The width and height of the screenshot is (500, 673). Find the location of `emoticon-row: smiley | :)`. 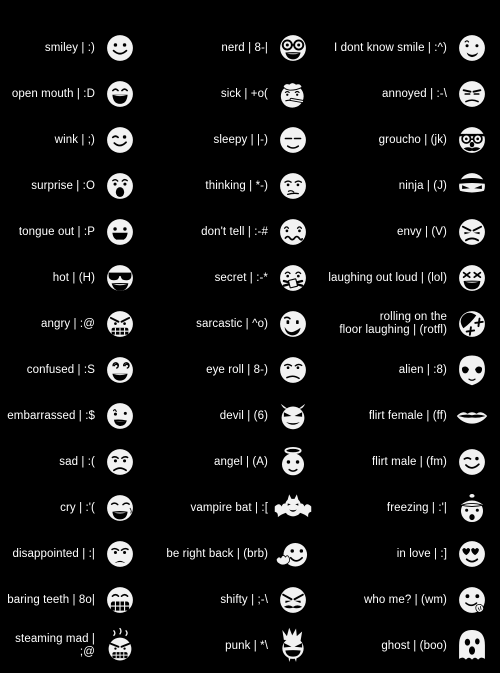

emoticon-row: smiley | :) is located at coordinates (80, 48).